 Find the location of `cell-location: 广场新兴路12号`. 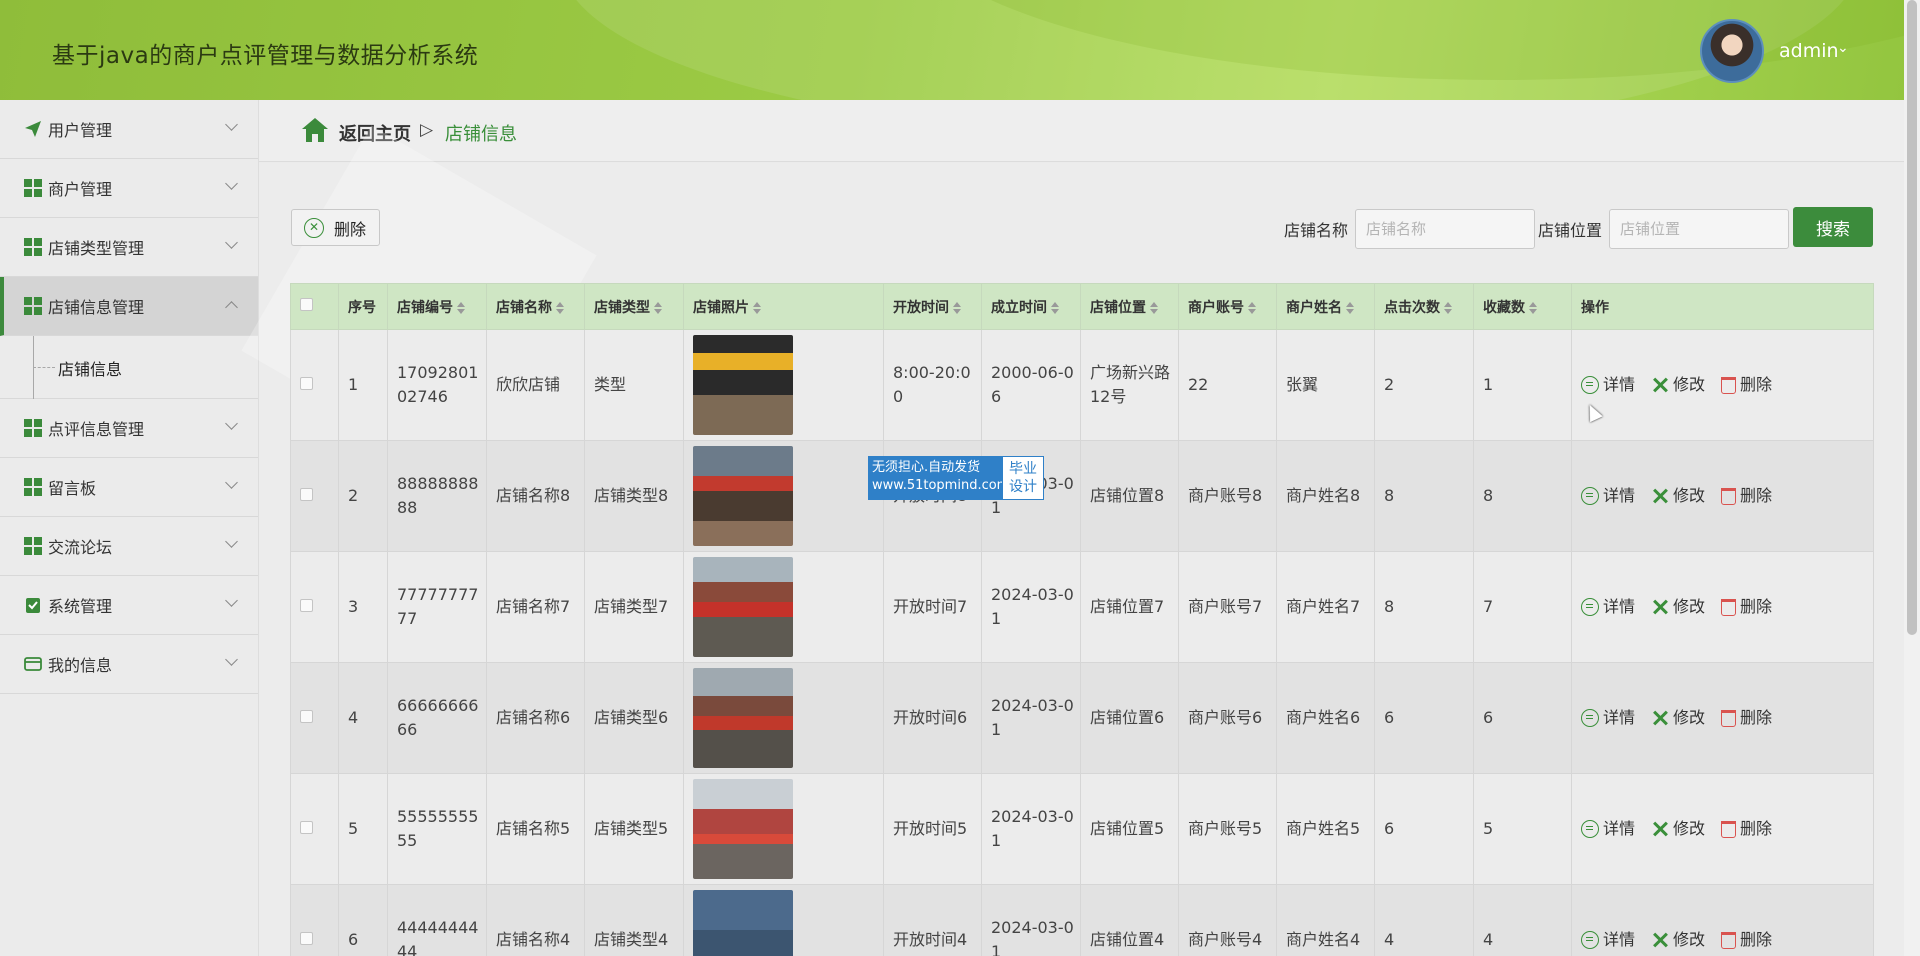

cell-location: 广场新兴路12号 is located at coordinates (1129, 385).